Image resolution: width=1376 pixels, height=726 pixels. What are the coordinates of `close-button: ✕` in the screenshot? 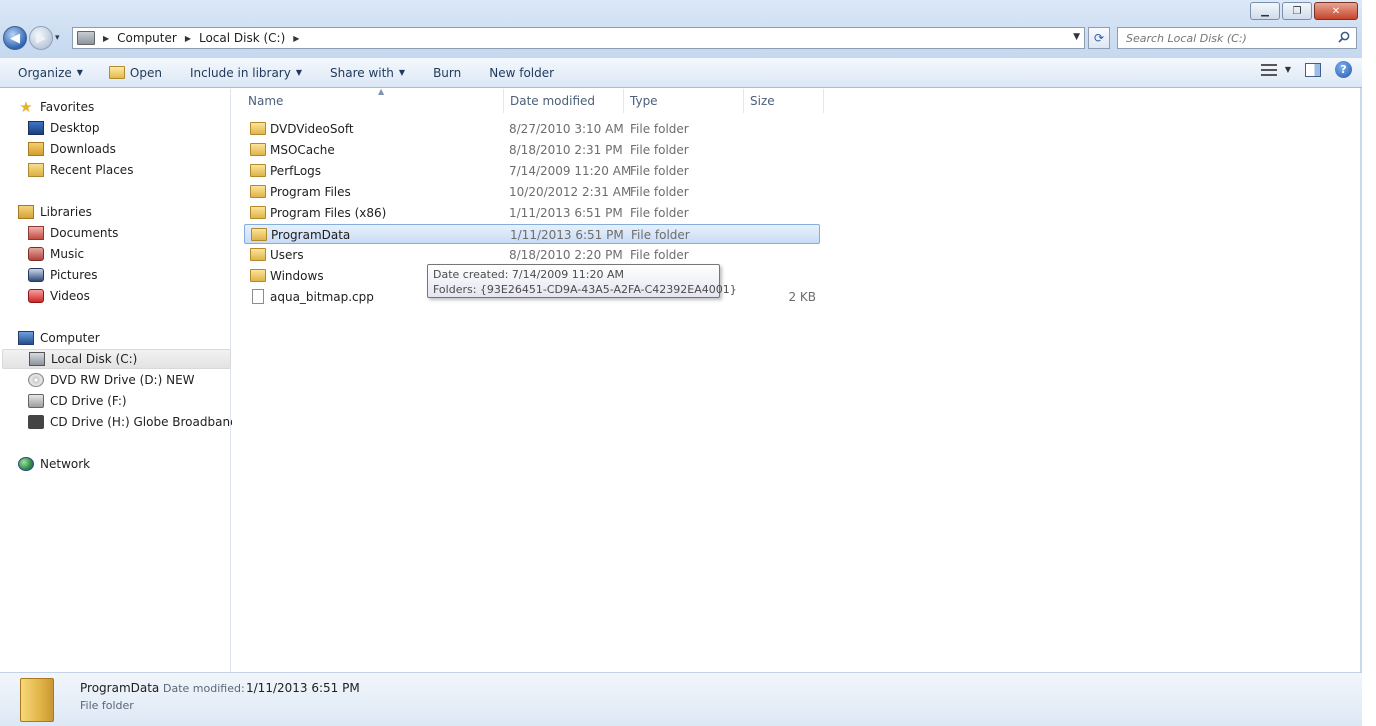 It's located at (1336, 11).